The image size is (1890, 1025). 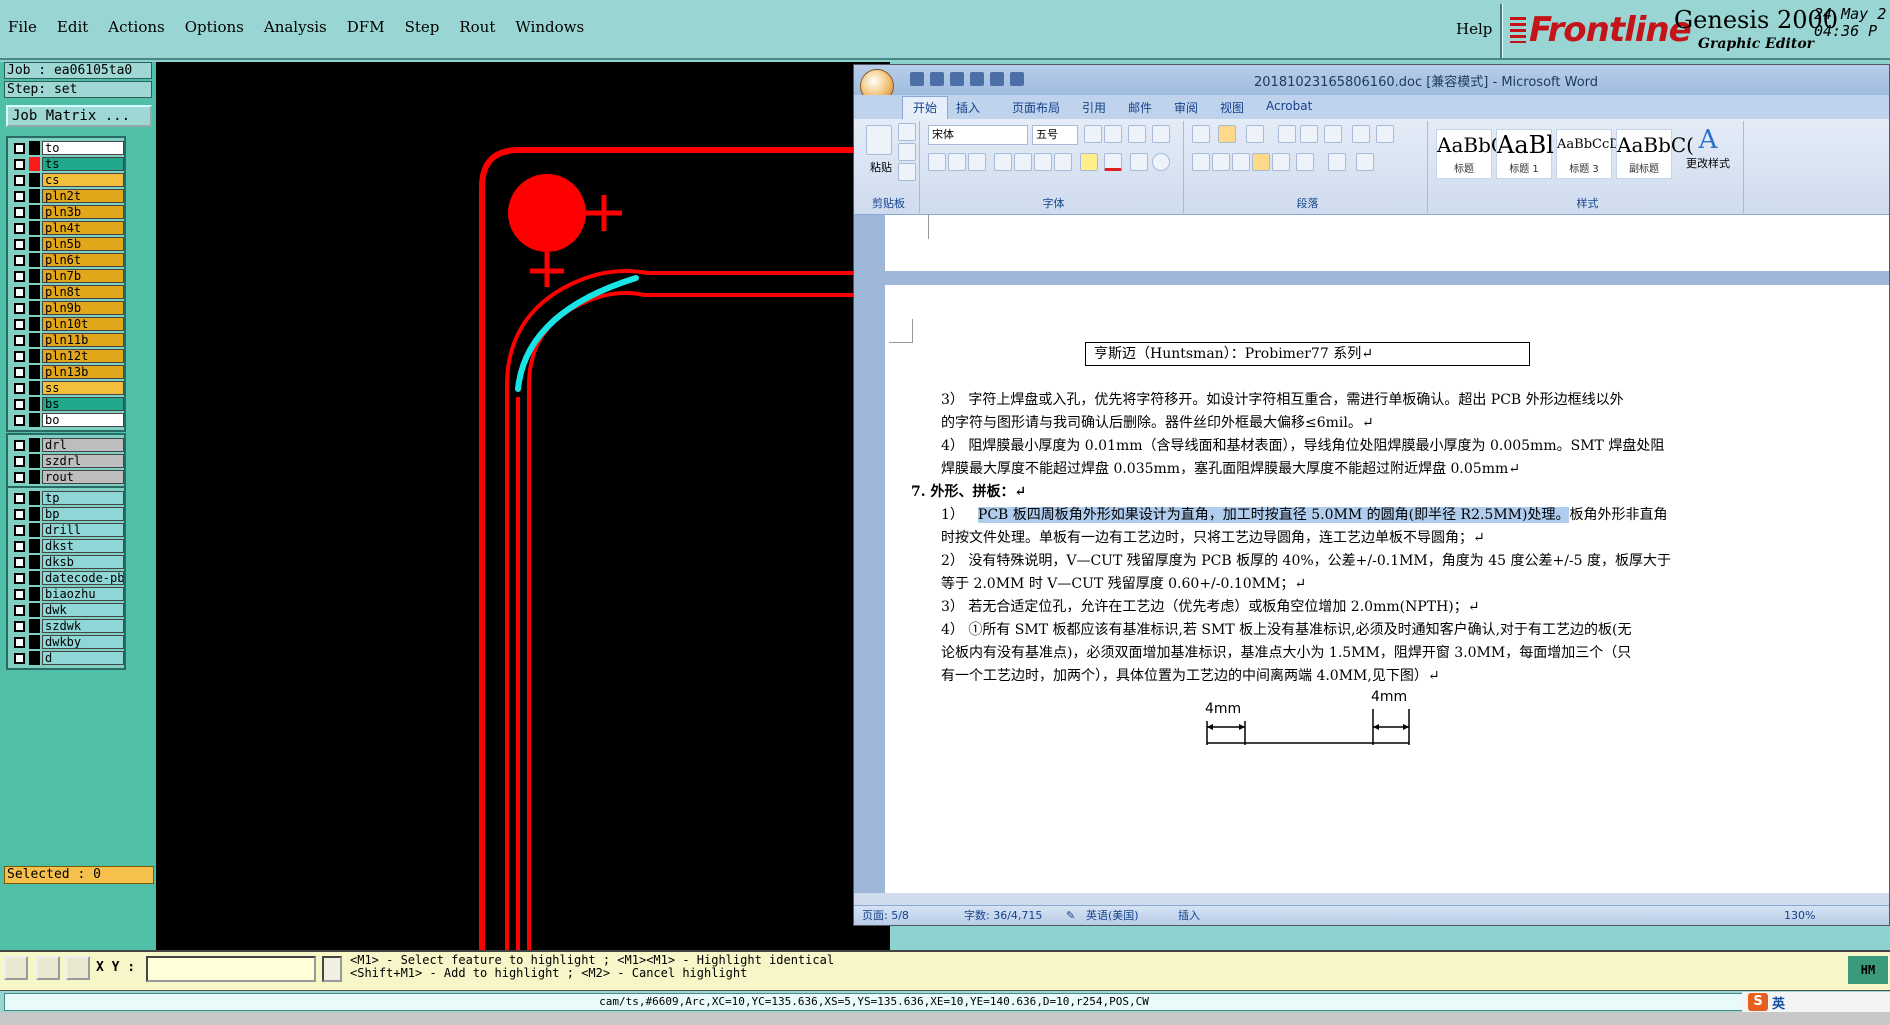 I want to click on layer-name: ss, so click(x=83, y=388).